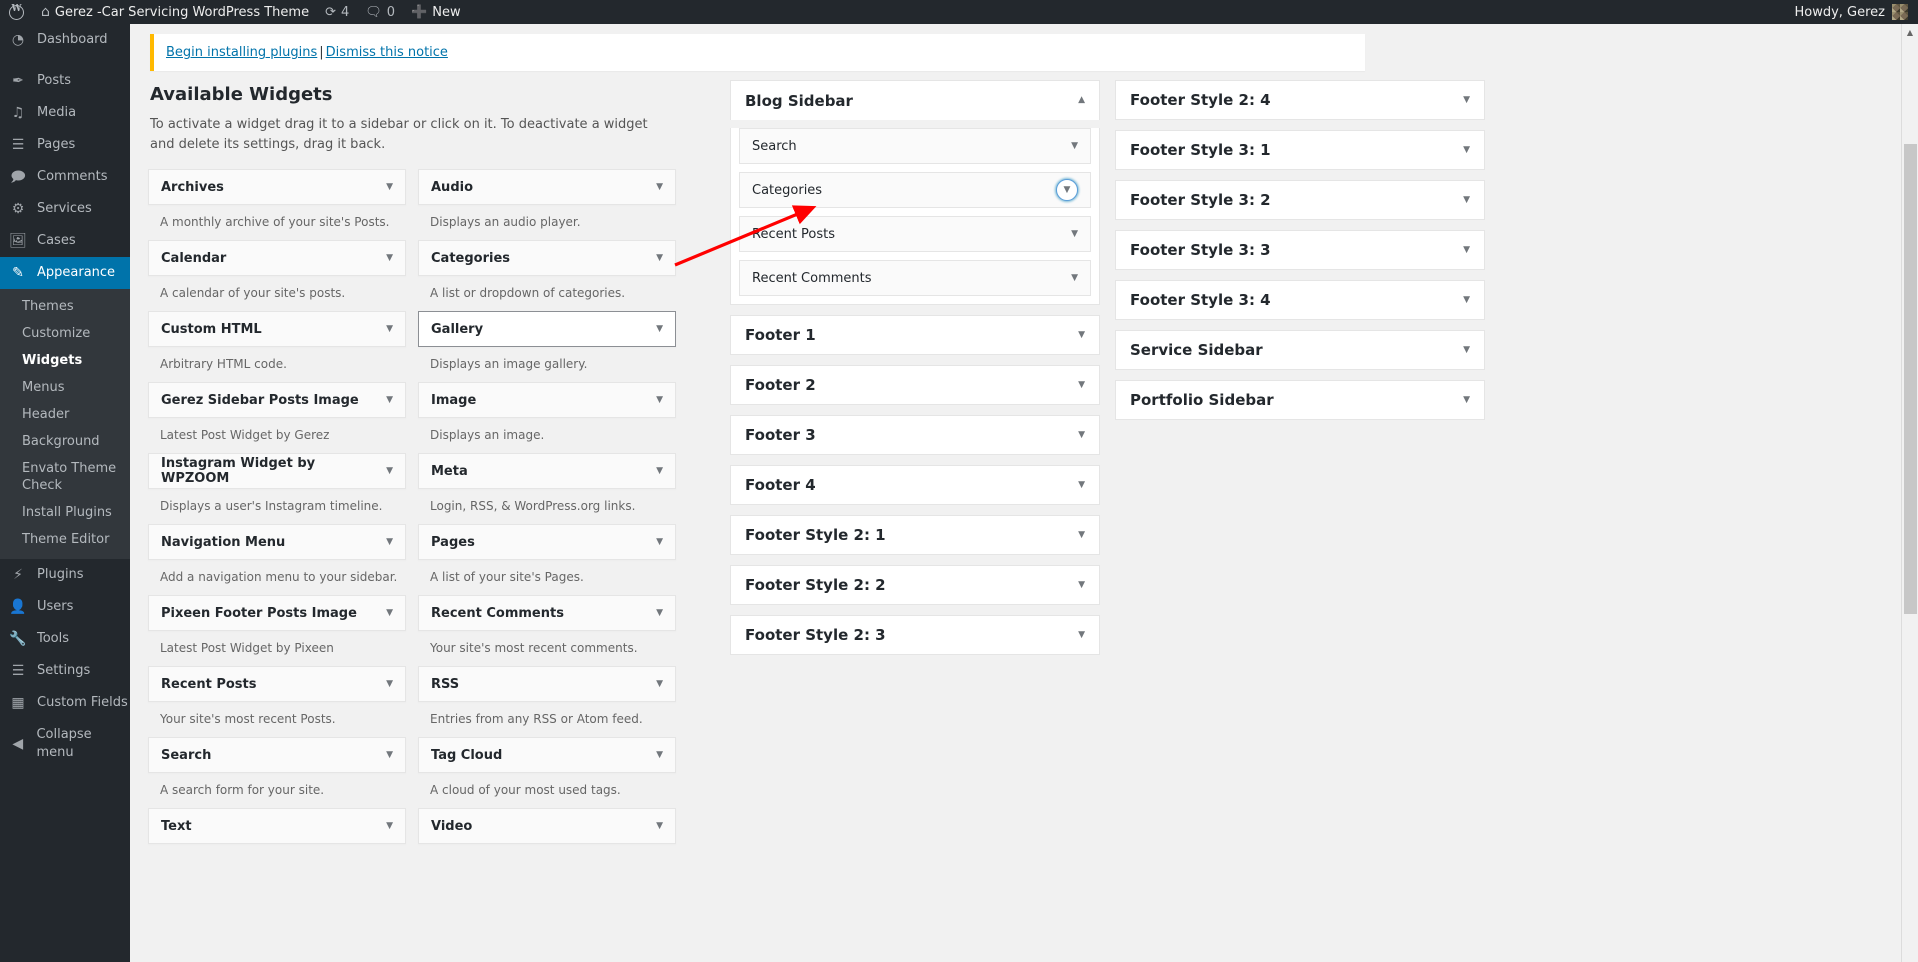 The image size is (1918, 962). I want to click on available-widget-text: Text, so click(277, 826).